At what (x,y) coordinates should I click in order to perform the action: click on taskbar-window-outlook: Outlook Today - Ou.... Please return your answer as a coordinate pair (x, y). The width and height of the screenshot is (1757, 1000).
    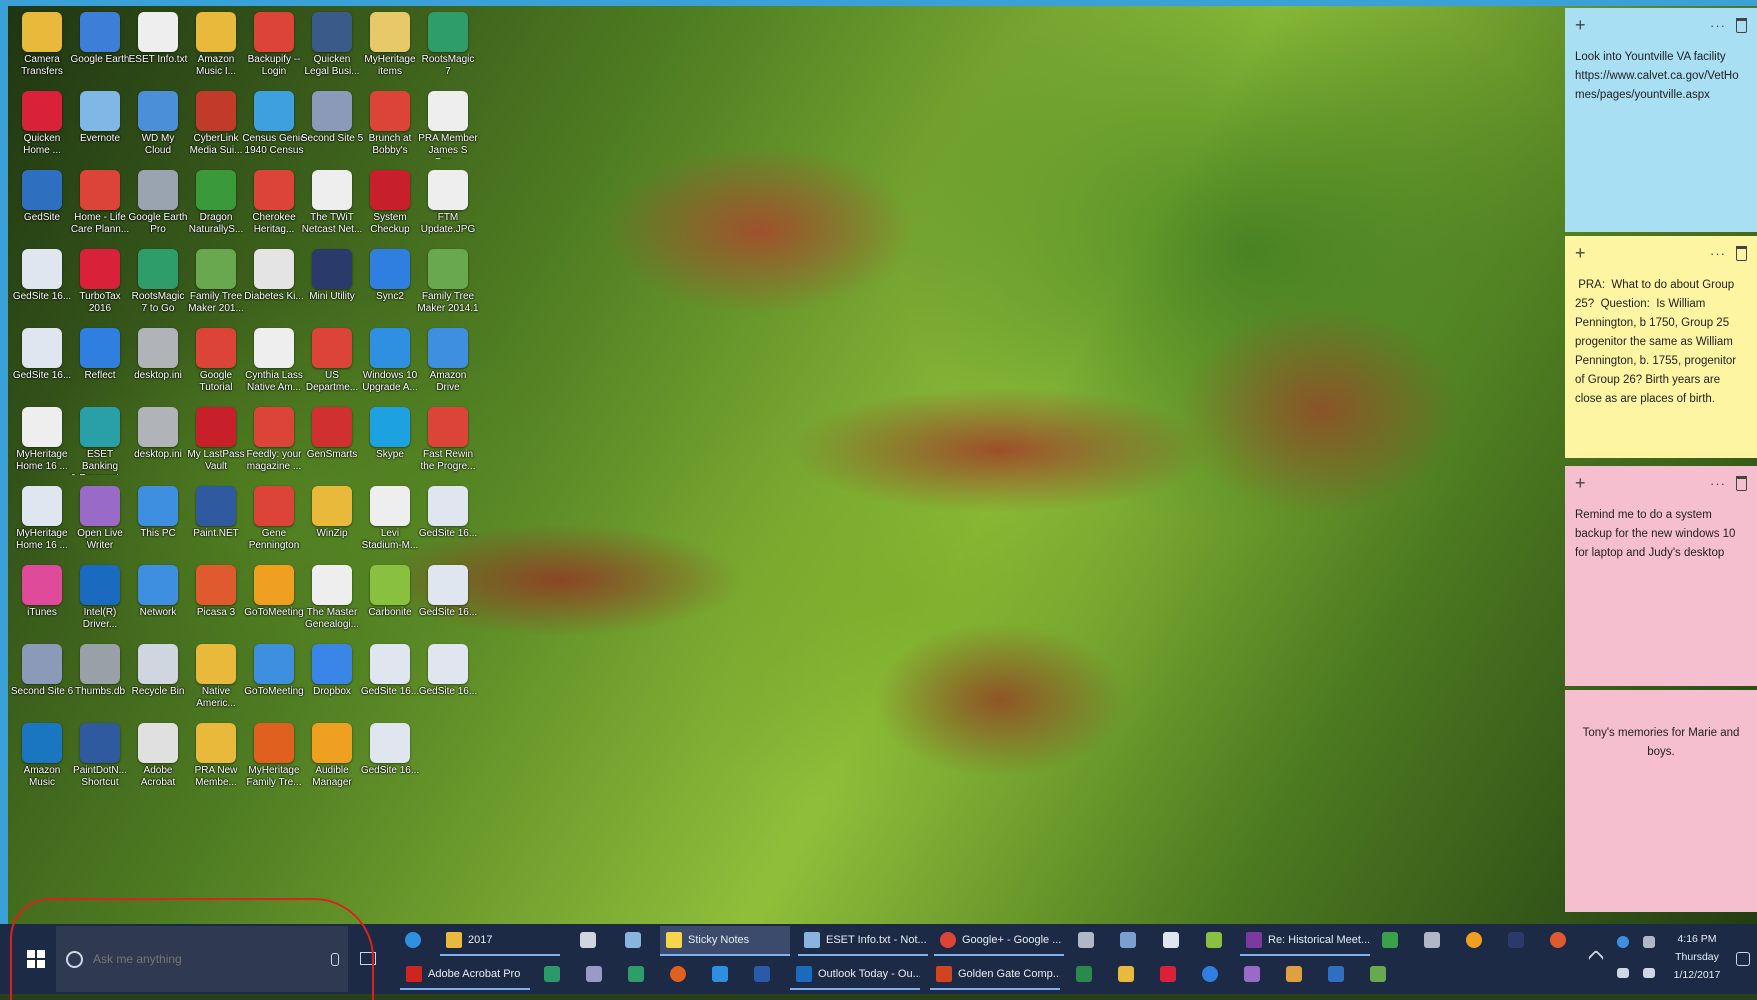
    Looking at the image, I should click on (855, 975).